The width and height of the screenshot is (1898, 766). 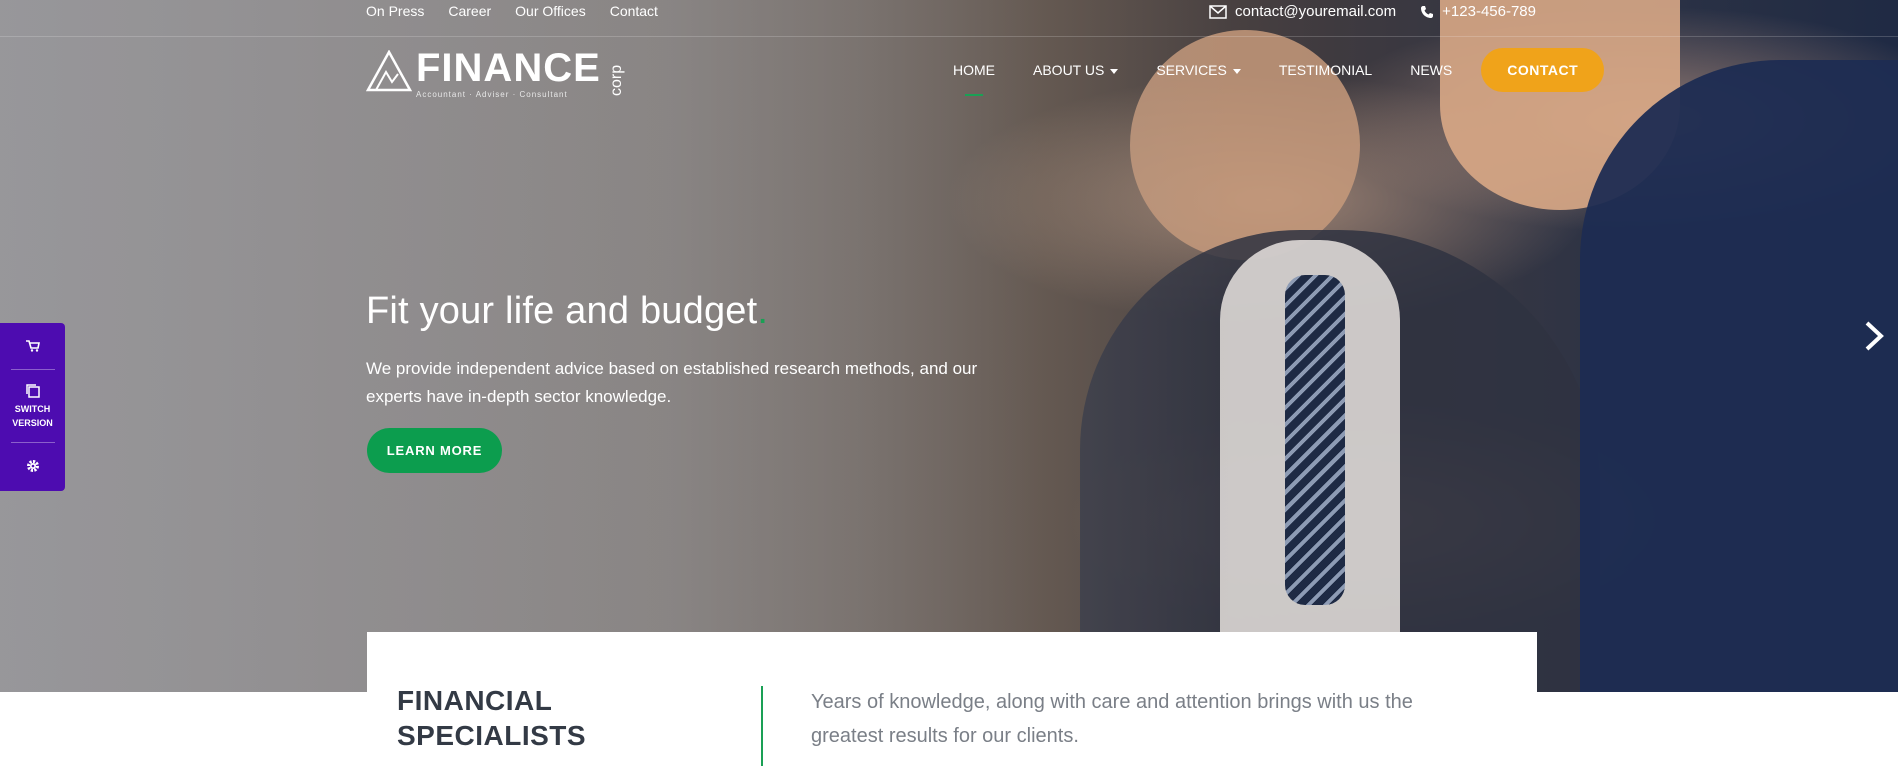 What do you see at coordinates (395, 11) in the screenshot?
I see `top-link-on-press: On Press` at bounding box center [395, 11].